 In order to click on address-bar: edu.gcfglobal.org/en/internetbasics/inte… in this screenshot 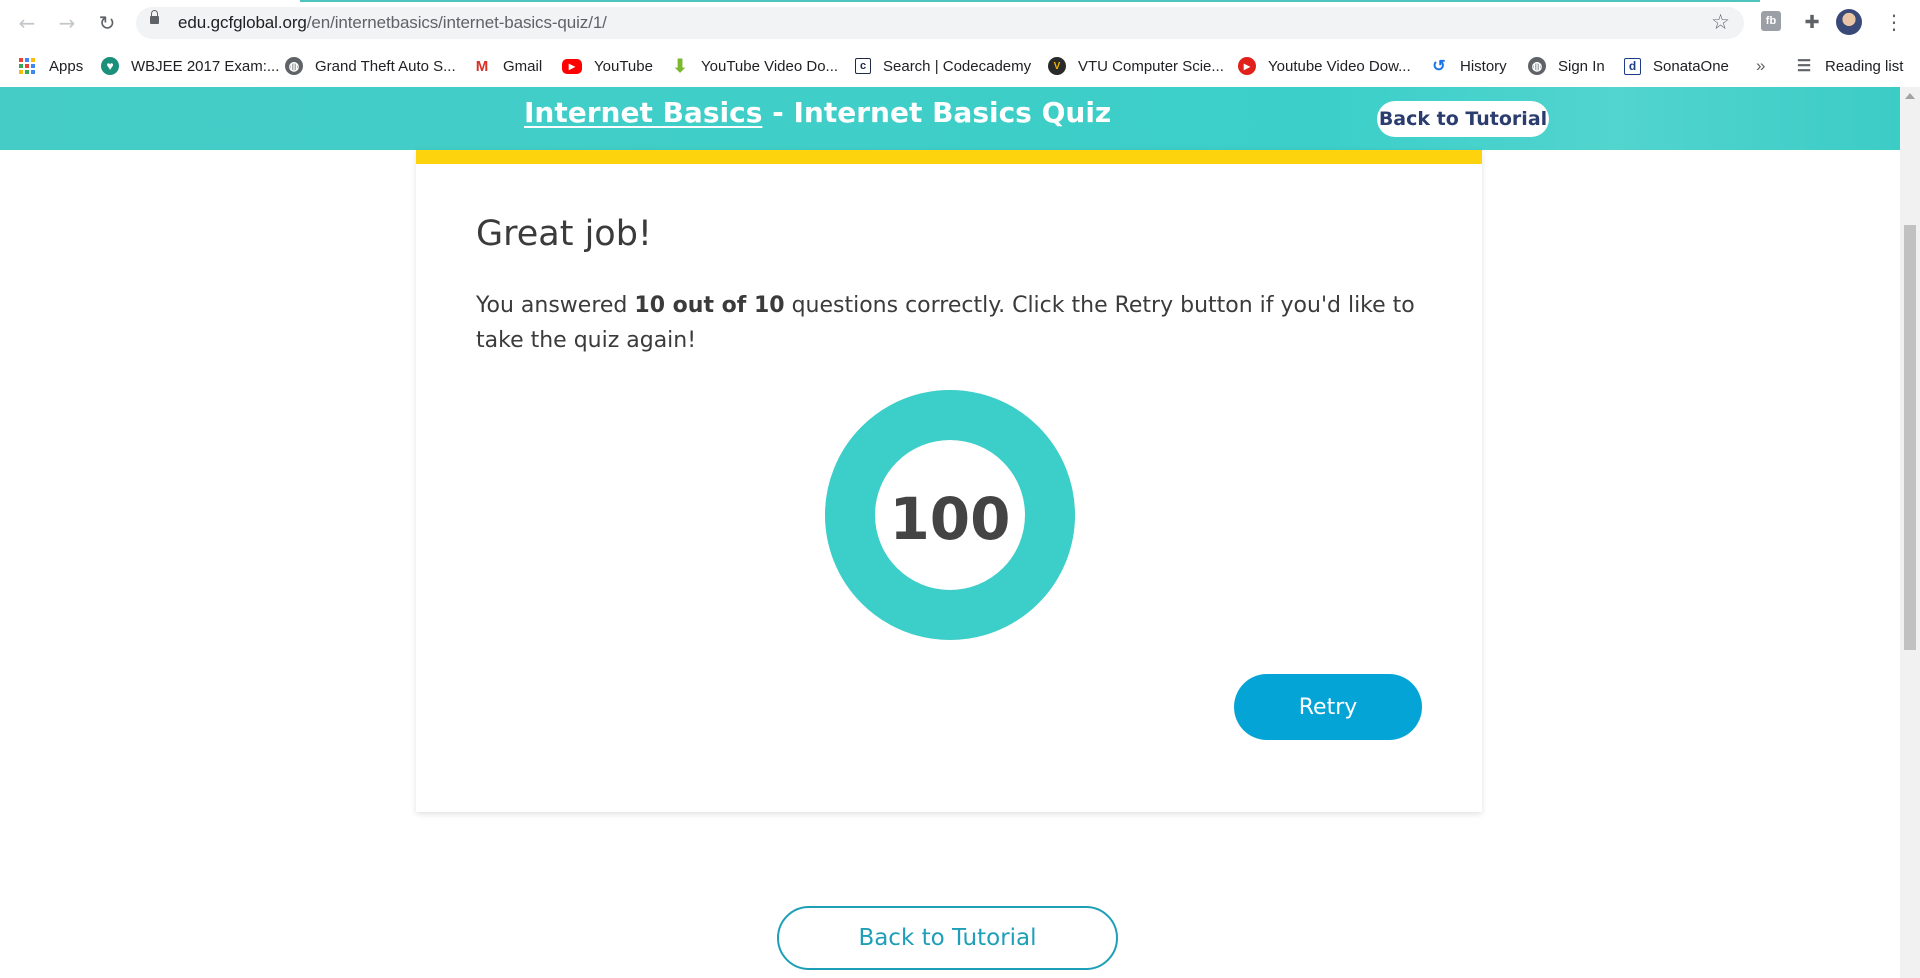, I will do `click(940, 23)`.